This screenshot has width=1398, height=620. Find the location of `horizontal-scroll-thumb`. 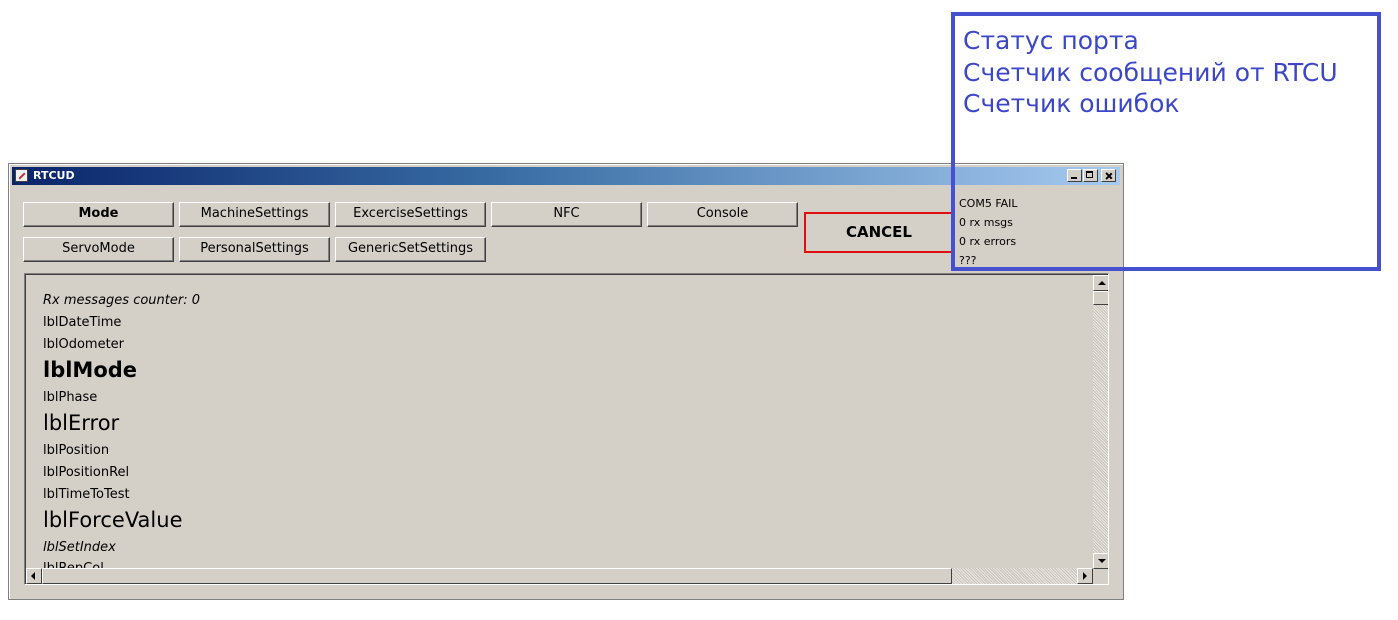

horizontal-scroll-thumb is located at coordinates (497, 576).